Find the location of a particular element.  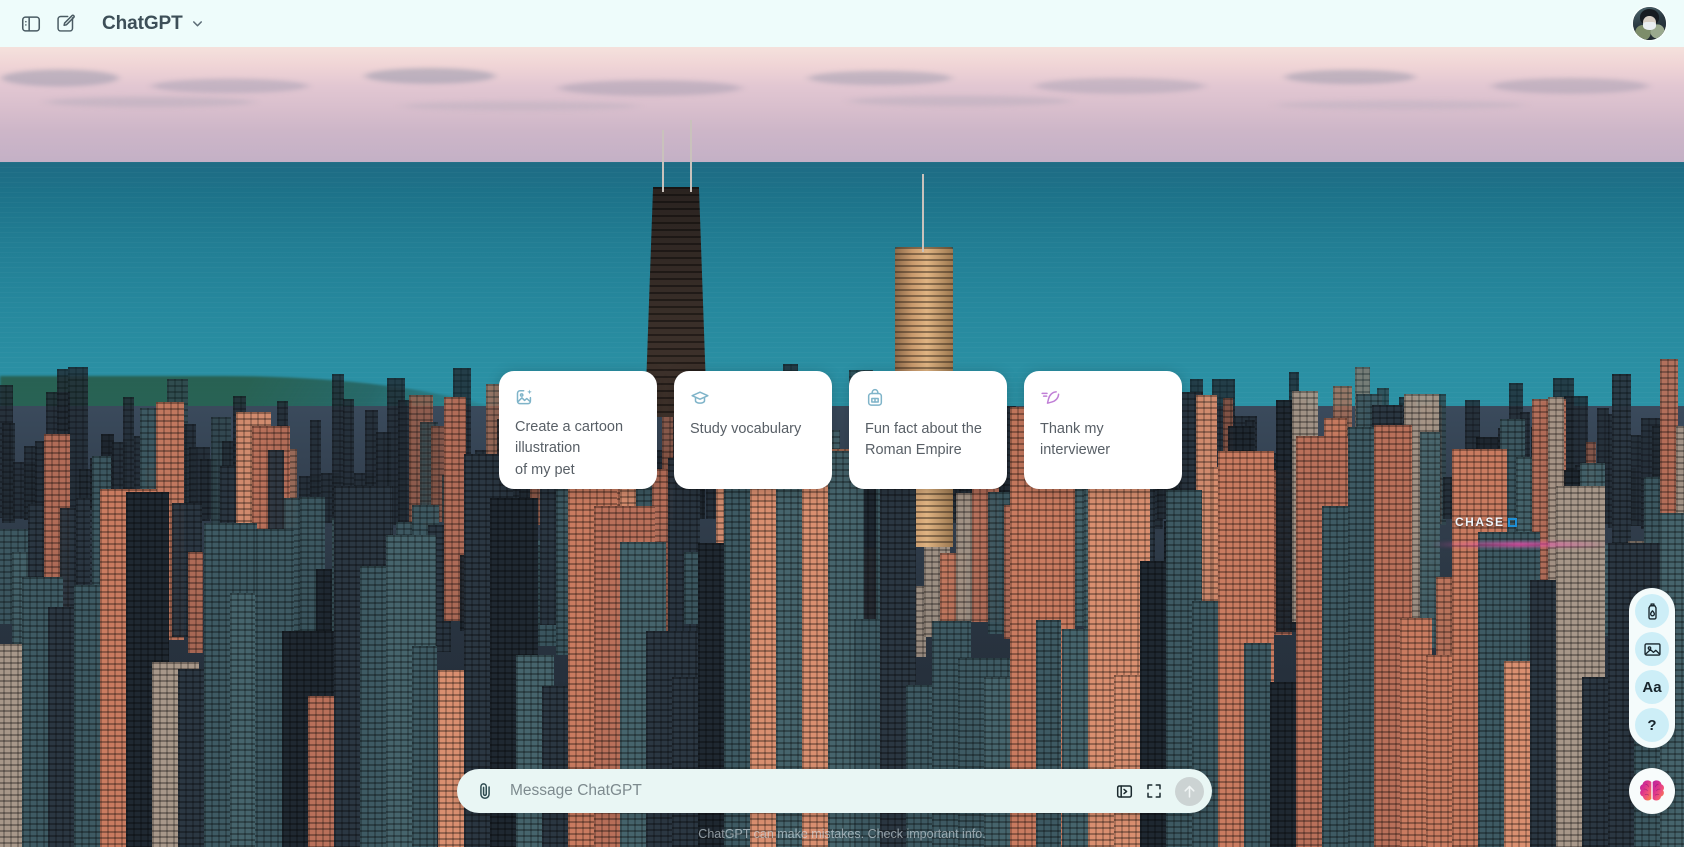

image-sparkle-icon is located at coordinates (578, 397).